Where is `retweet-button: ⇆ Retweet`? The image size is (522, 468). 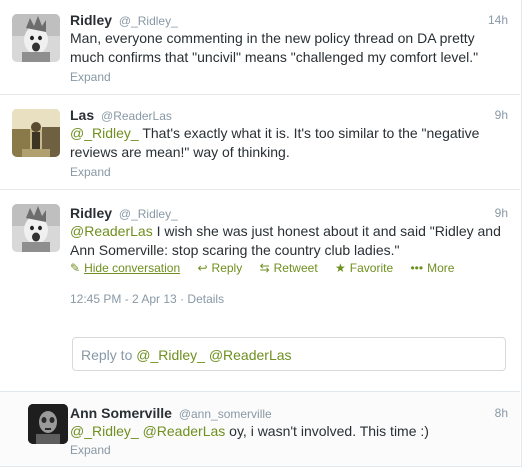
retweet-button: ⇆ Retweet is located at coordinates (289, 268).